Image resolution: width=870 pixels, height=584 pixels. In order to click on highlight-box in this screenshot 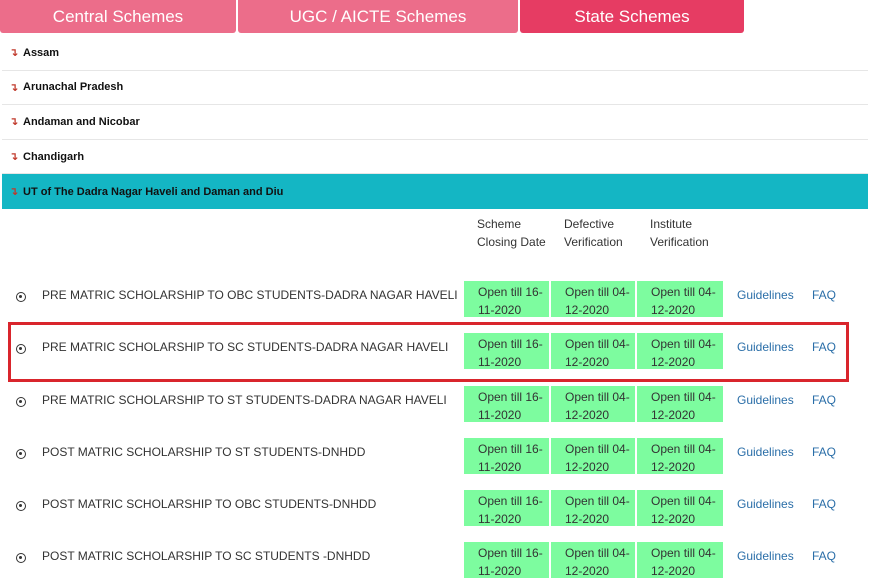, I will do `click(428, 352)`.